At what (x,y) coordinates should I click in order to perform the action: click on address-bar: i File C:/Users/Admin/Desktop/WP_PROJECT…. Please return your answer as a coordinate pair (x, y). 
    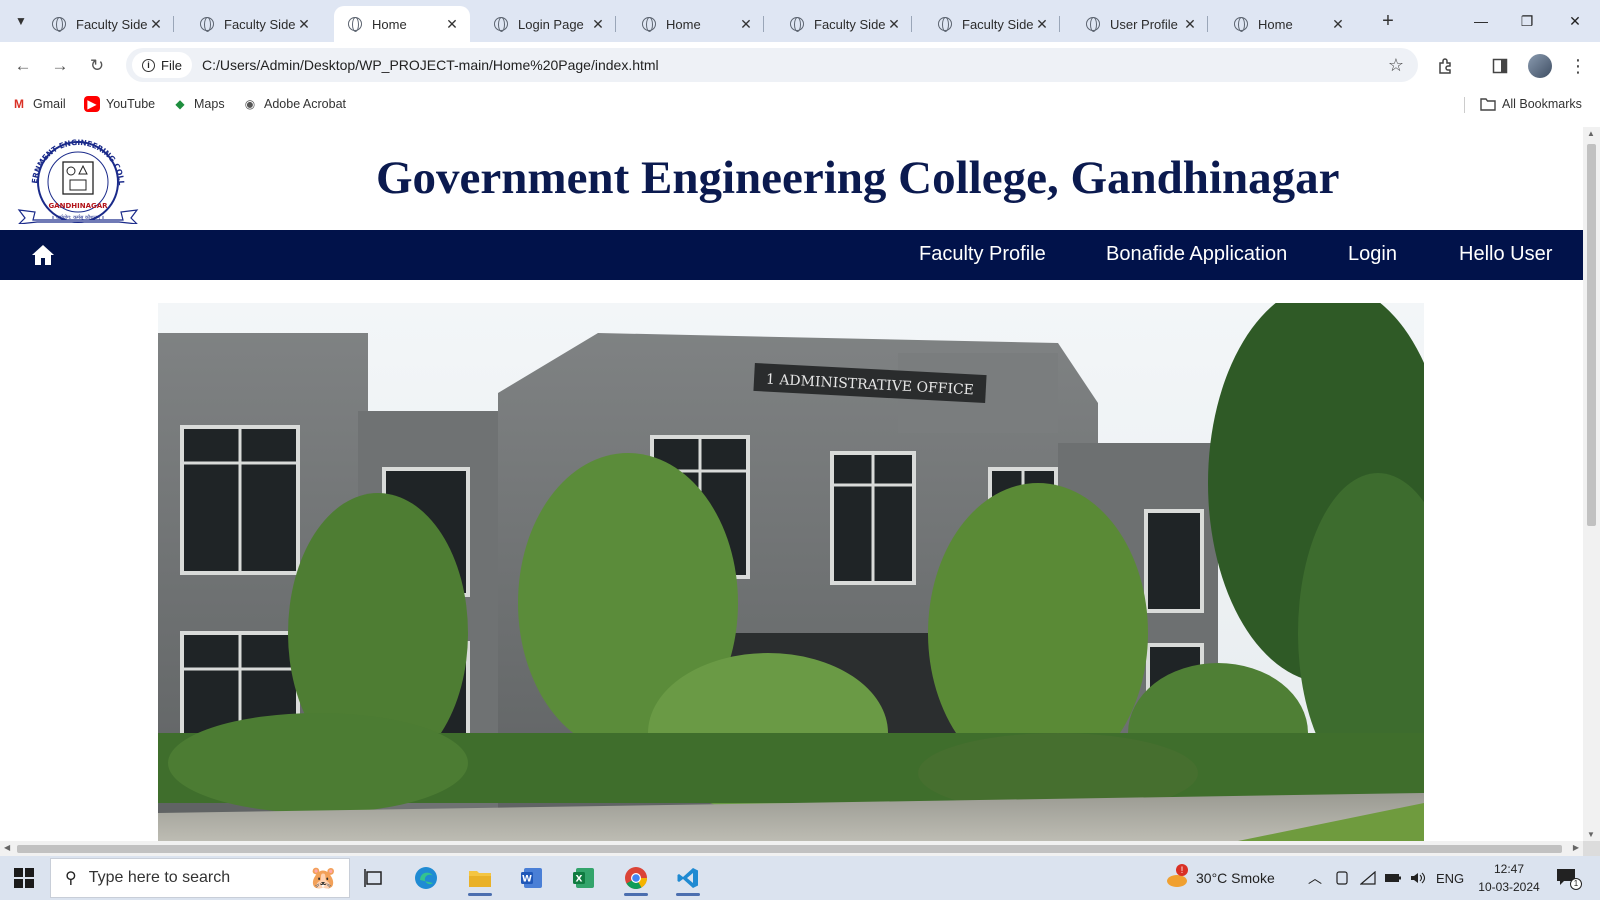
    Looking at the image, I should click on (772, 65).